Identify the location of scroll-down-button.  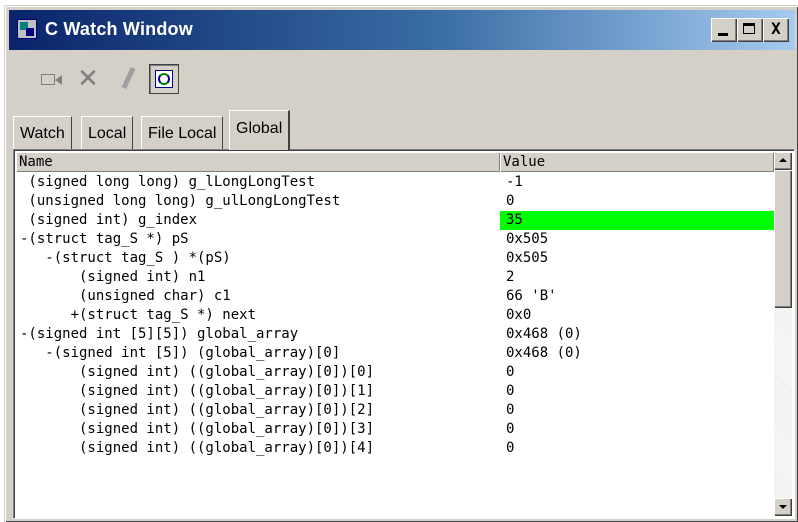
(783, 507).